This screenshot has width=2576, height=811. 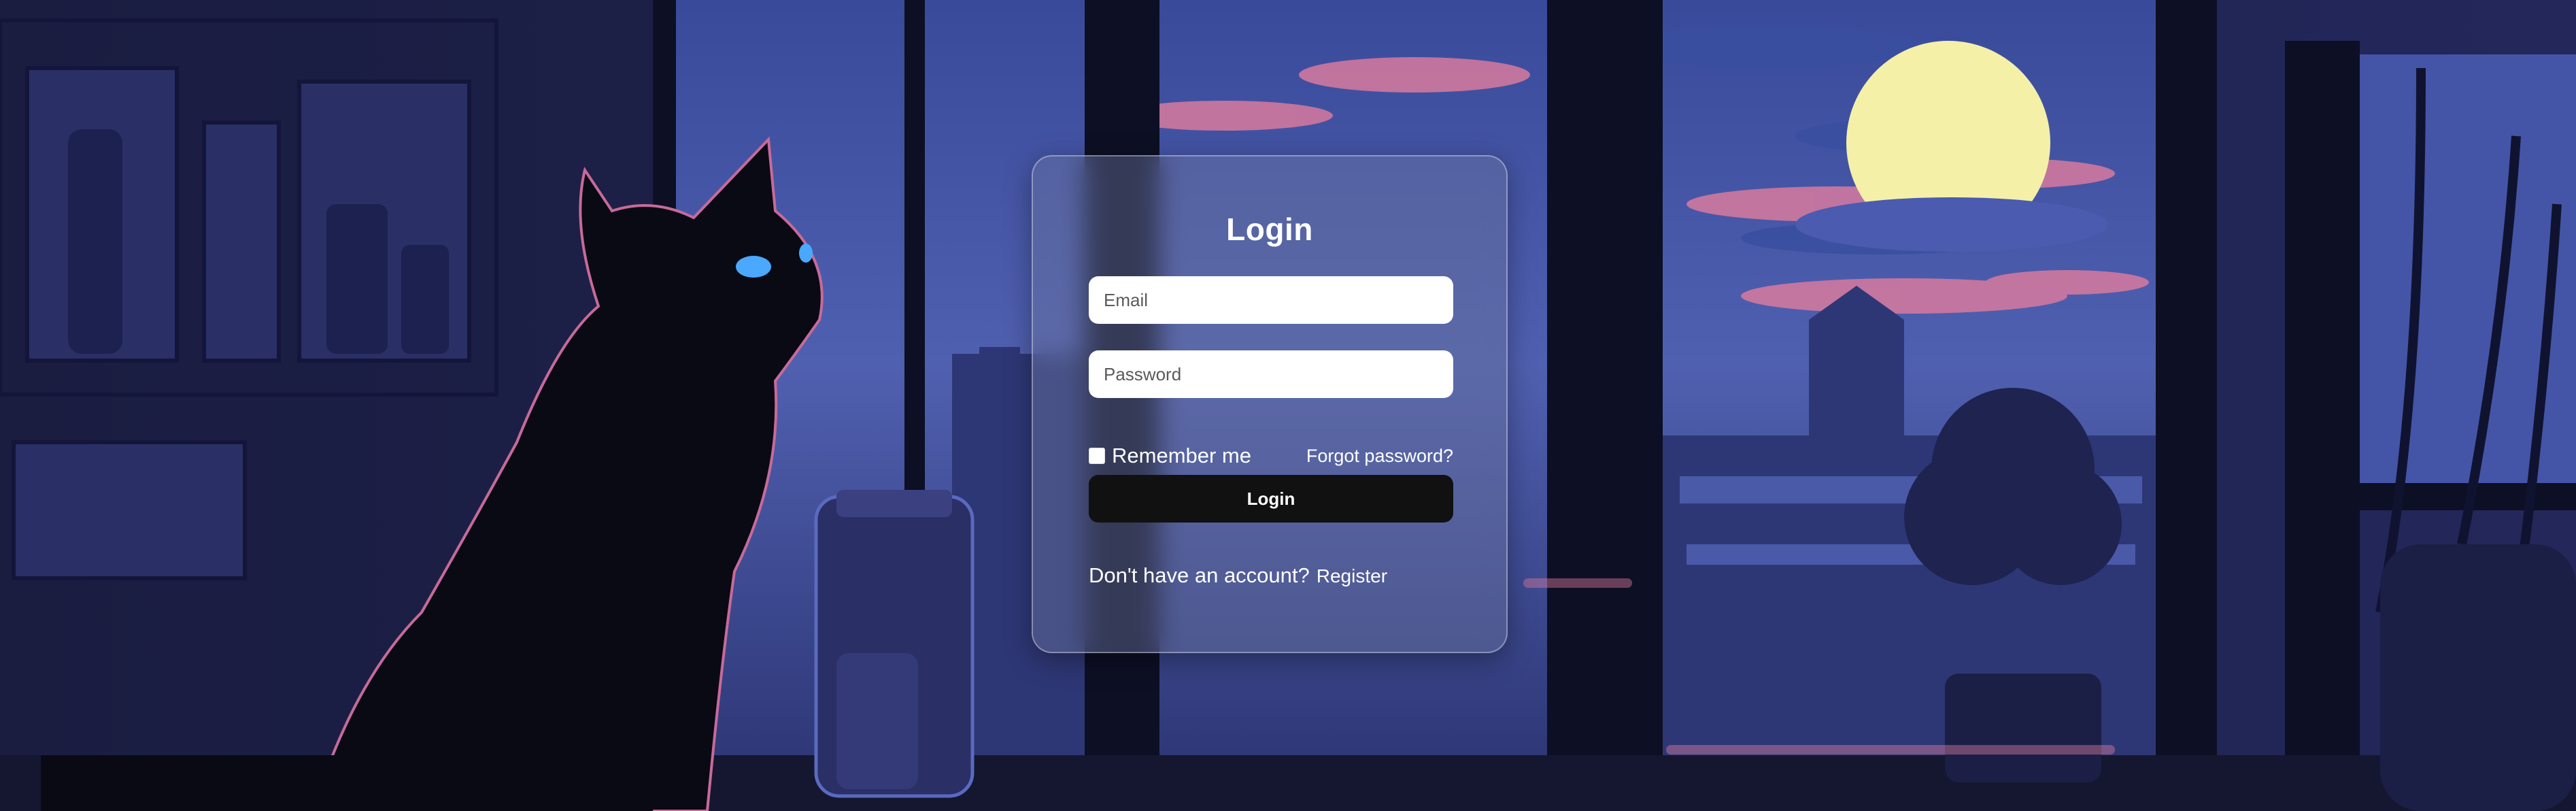 I want to click on email-input, so click(x=1271, y=300).